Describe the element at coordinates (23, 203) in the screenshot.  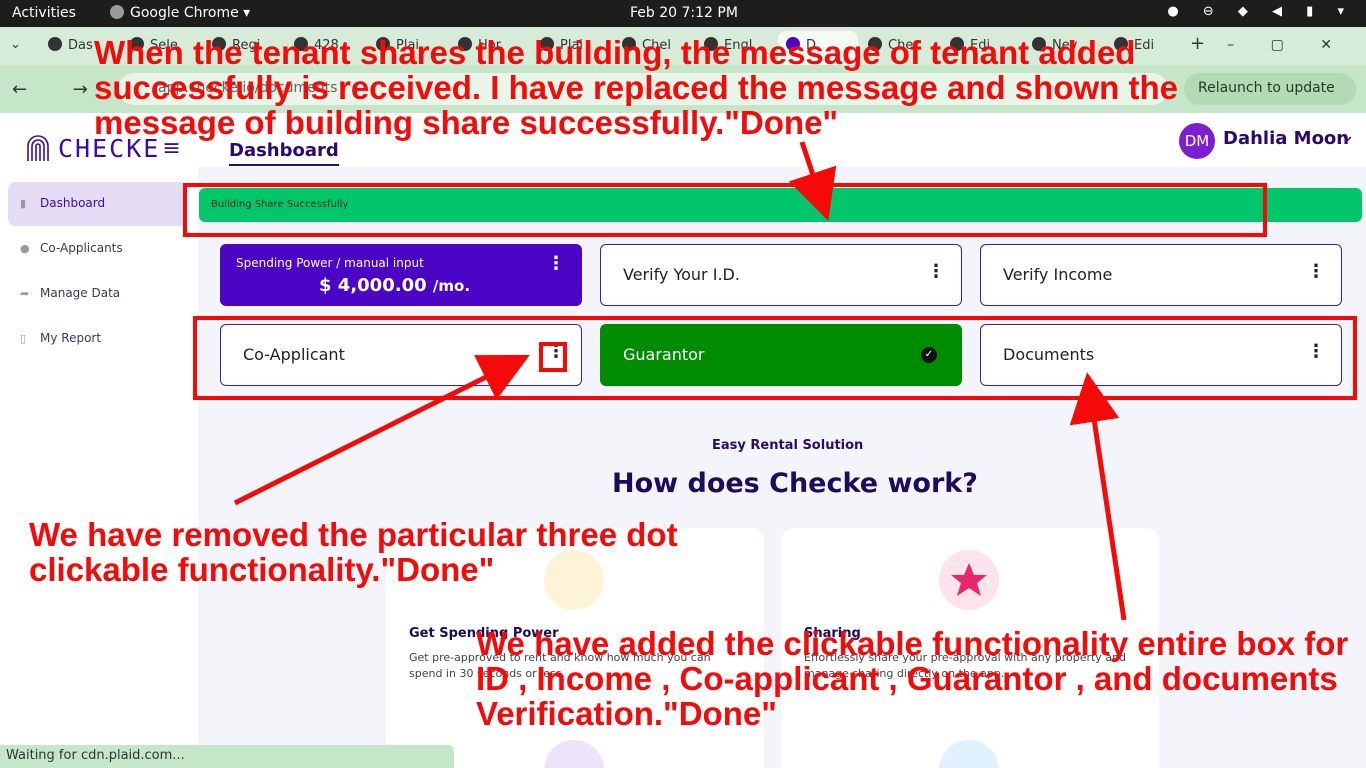
I see `document-icon: ▮` at that location.